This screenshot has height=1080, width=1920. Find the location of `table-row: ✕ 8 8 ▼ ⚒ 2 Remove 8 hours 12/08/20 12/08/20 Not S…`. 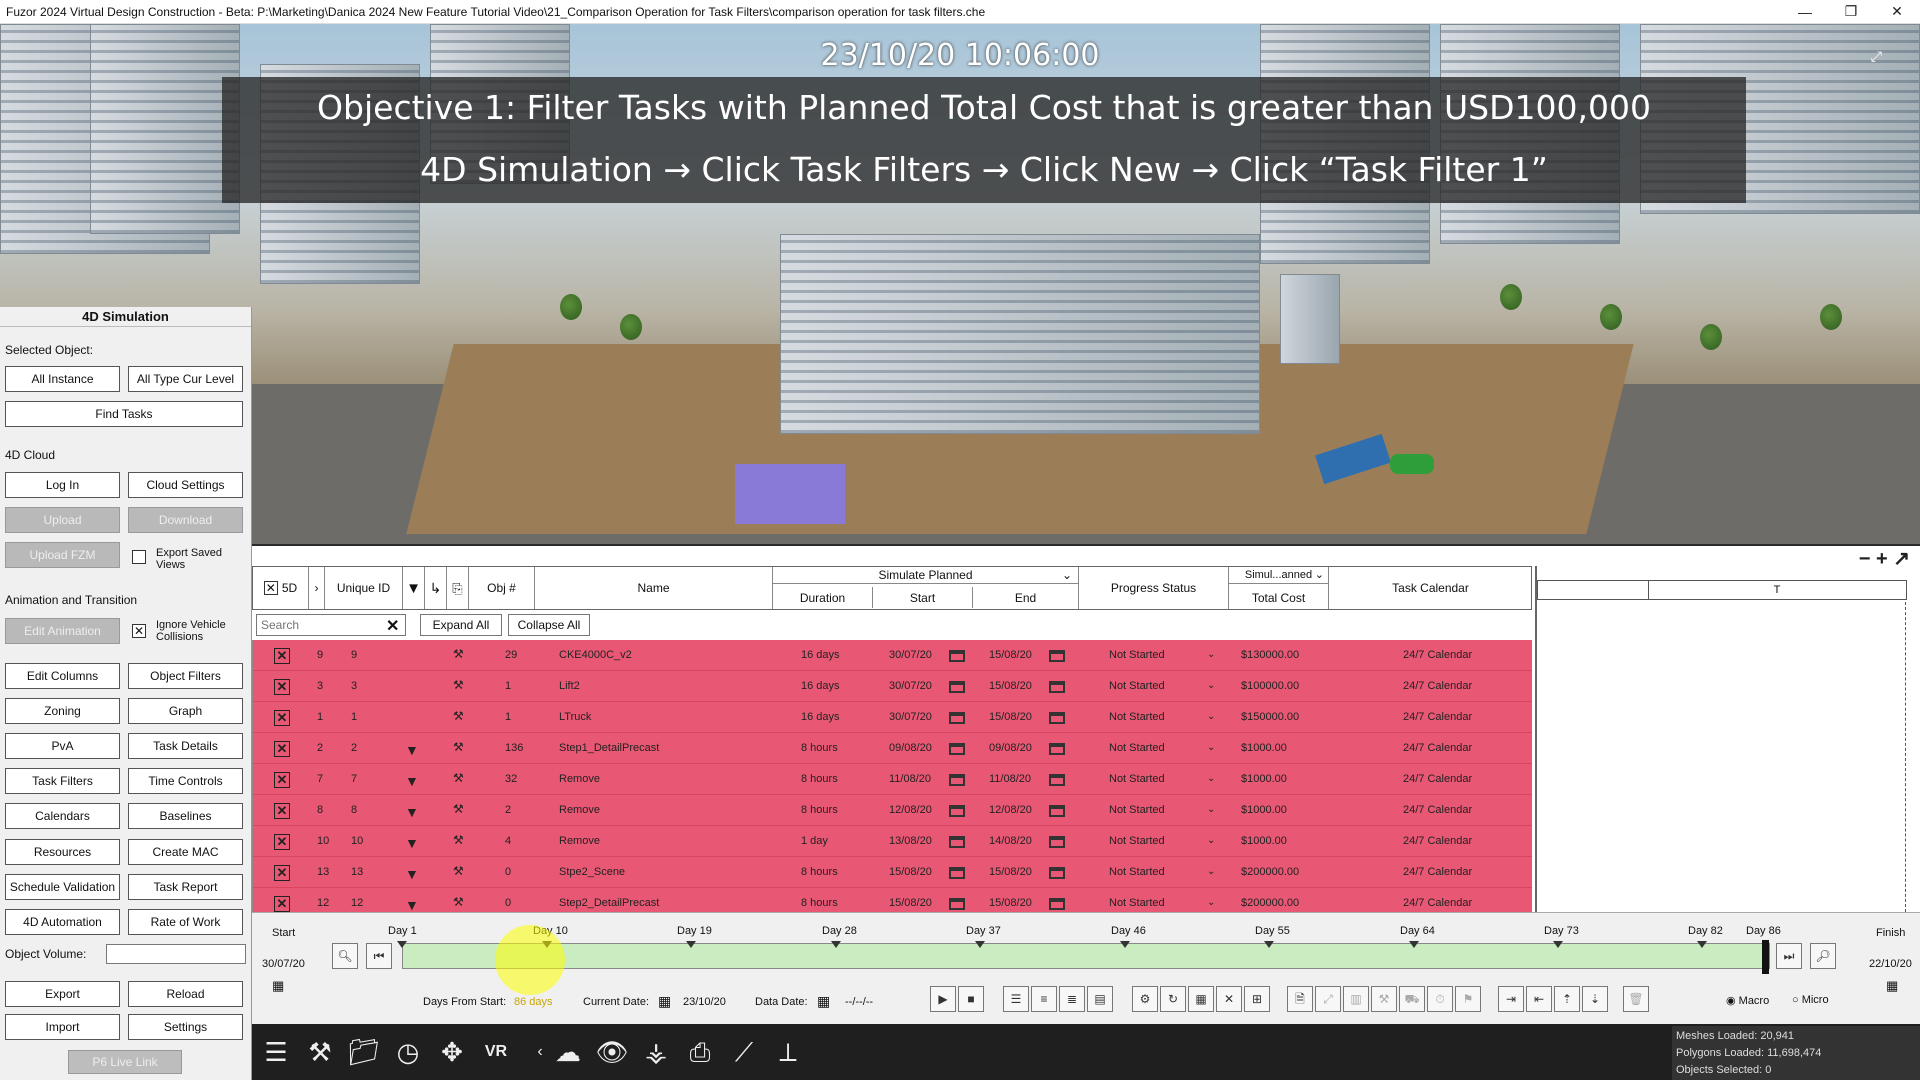

table-row: ✕ 8 8 ▼ ⚒ 2 Remove 8 hours 12/08/20 12/08/20 Not S… is located at coordinates (892, 810).